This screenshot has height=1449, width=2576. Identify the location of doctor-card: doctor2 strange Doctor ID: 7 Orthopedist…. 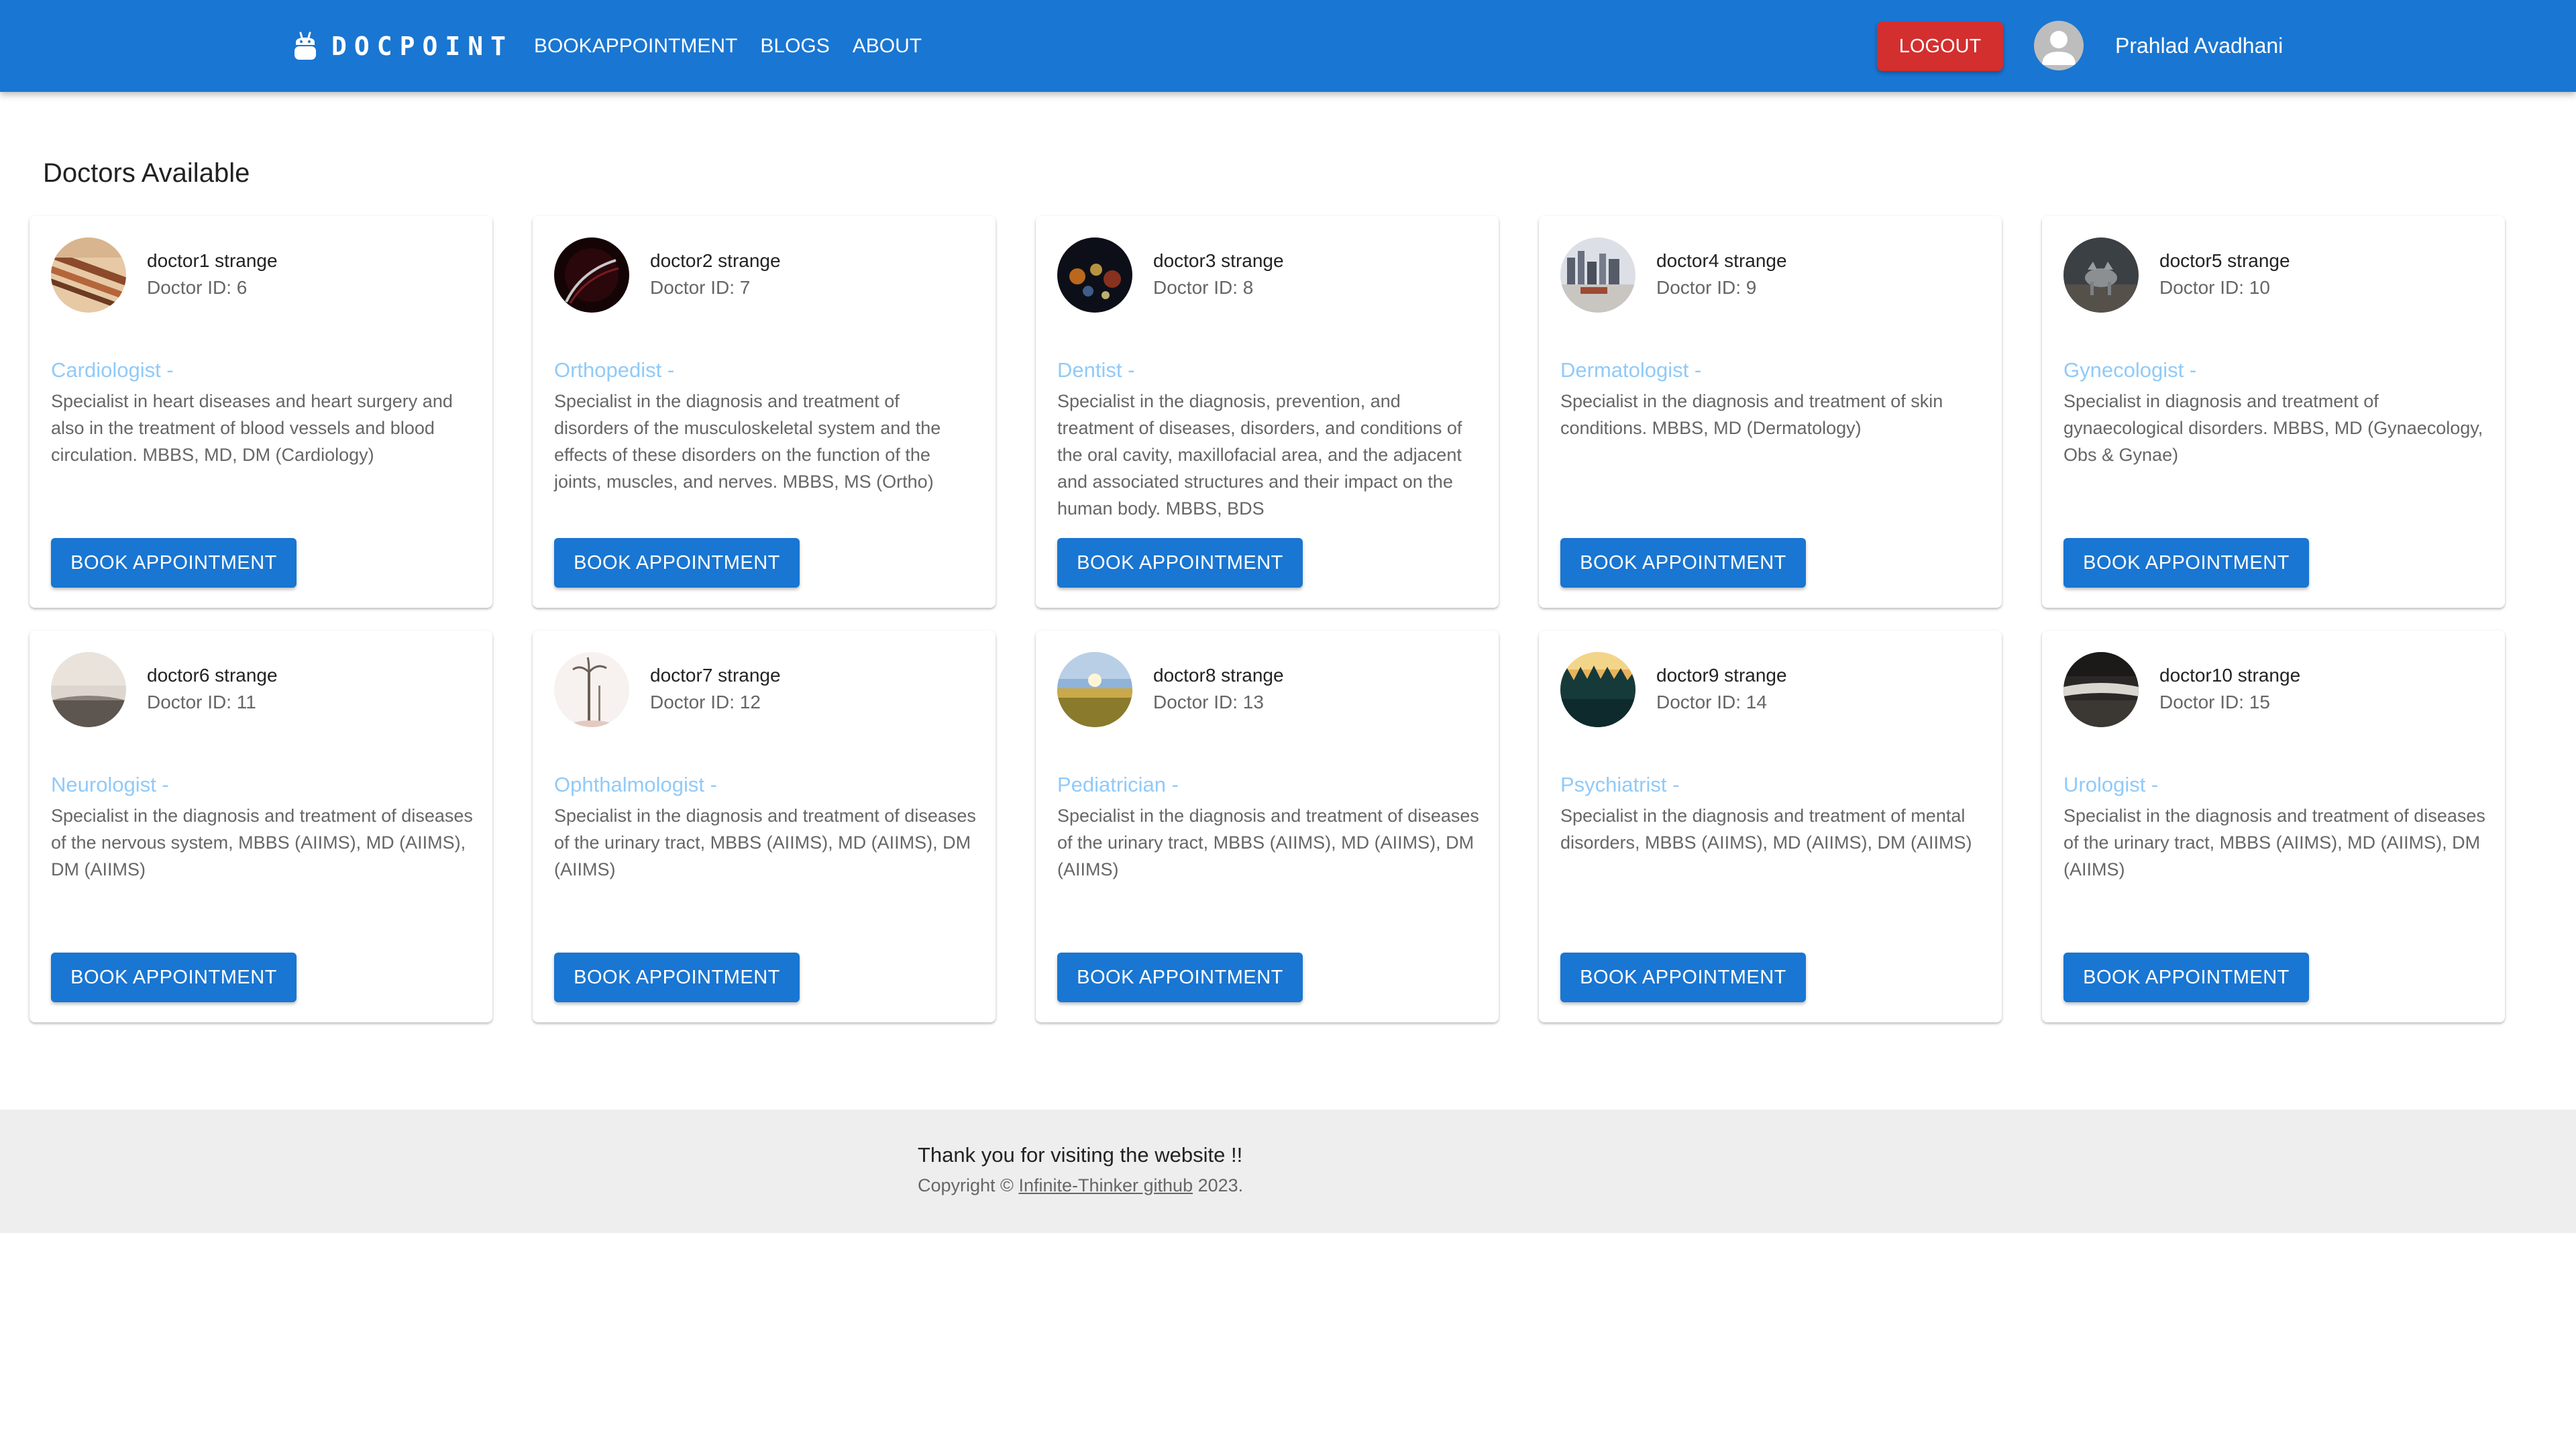
(764, 412).